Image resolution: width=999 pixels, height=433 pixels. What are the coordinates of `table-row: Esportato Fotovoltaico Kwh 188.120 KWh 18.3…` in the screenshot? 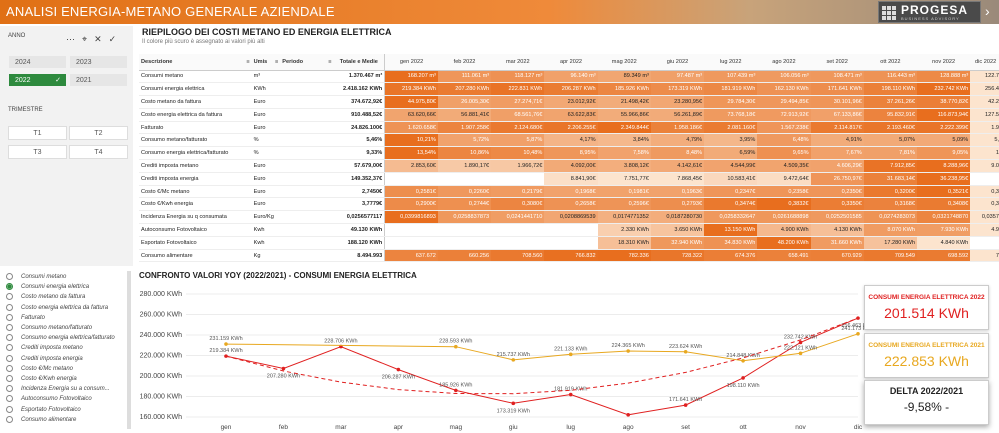 It's located at (569, 243).